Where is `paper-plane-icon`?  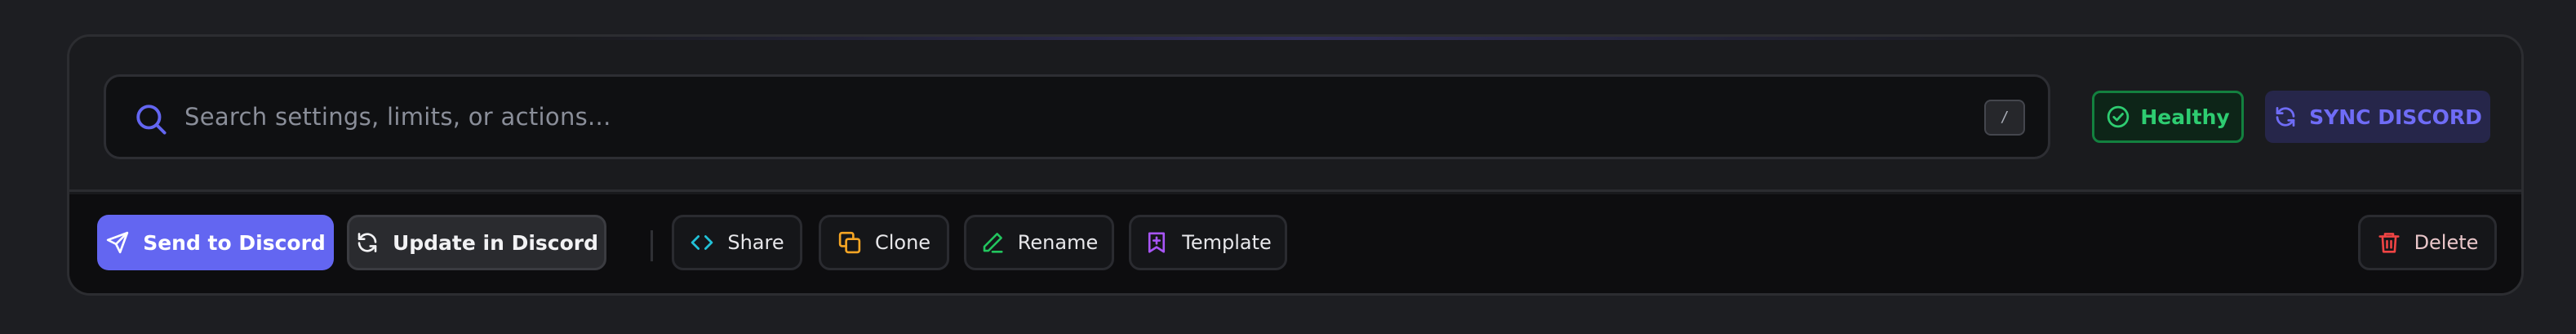 paper-plane-icon is located at coordinates (117, 243).